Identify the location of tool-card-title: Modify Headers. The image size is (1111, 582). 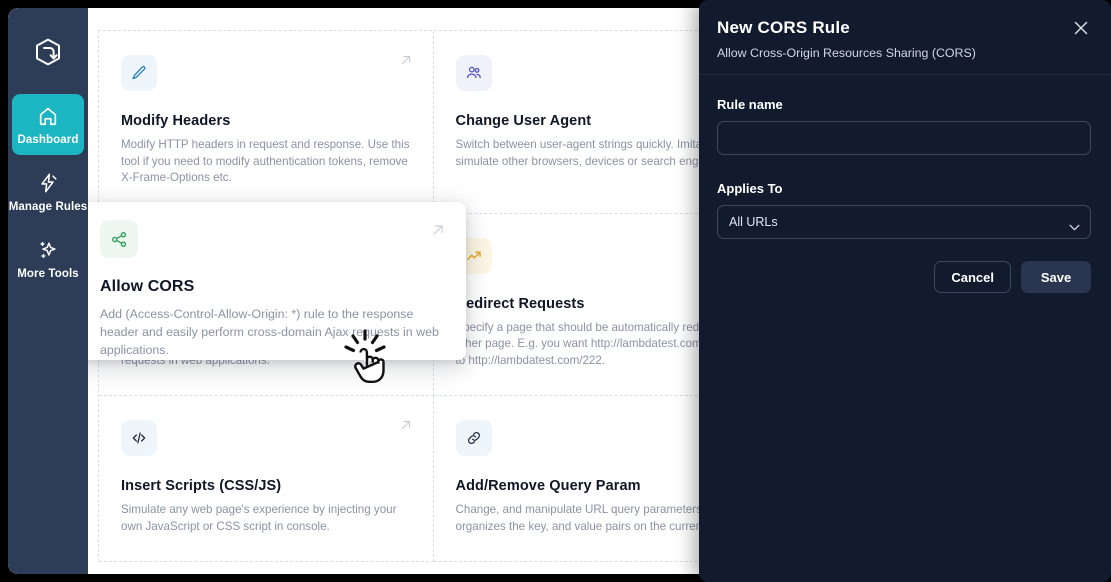
(176, 121).